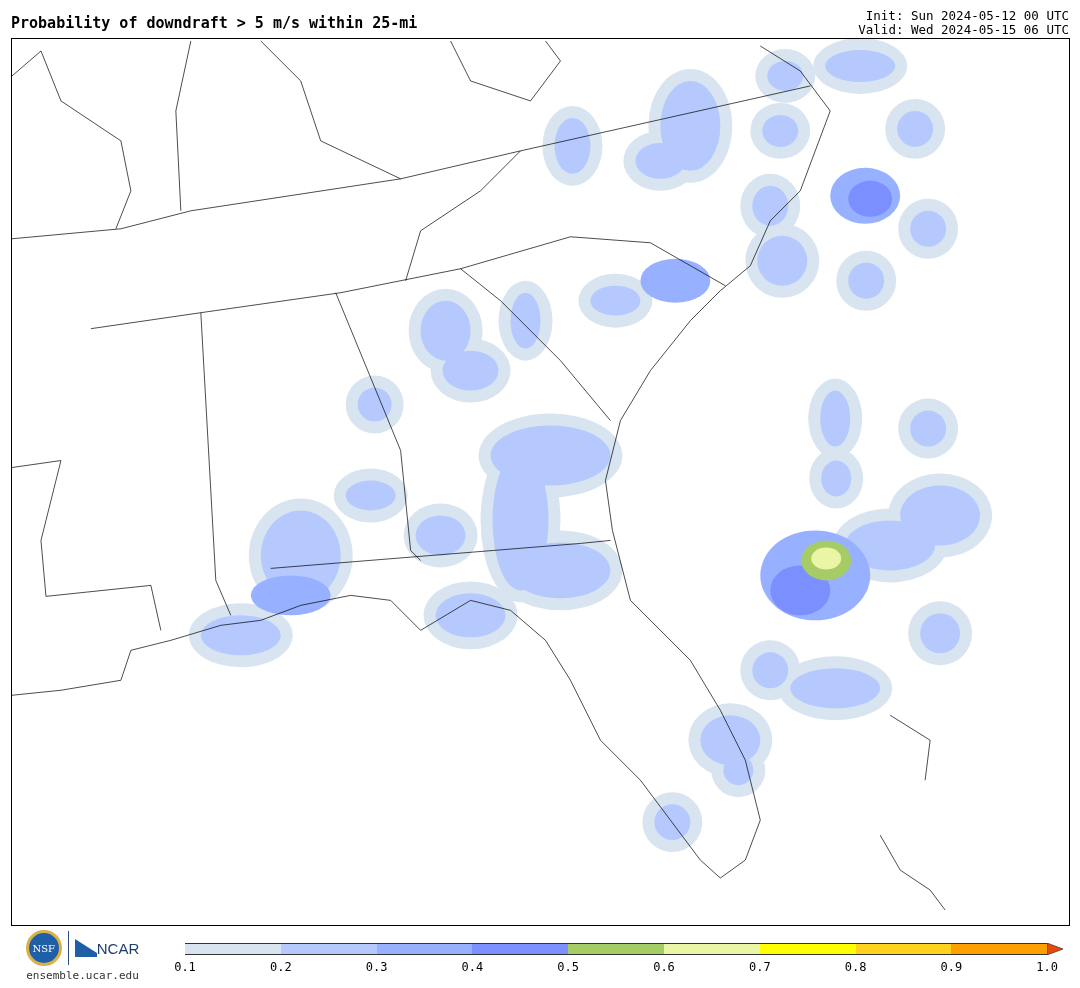 The height and width of the screenshot is (988, 1080). Describe the element at coordinates (967, 16) in the screenshot. I see `init-time: Init: Sun 2024-05-12 00 UTC` at that location.